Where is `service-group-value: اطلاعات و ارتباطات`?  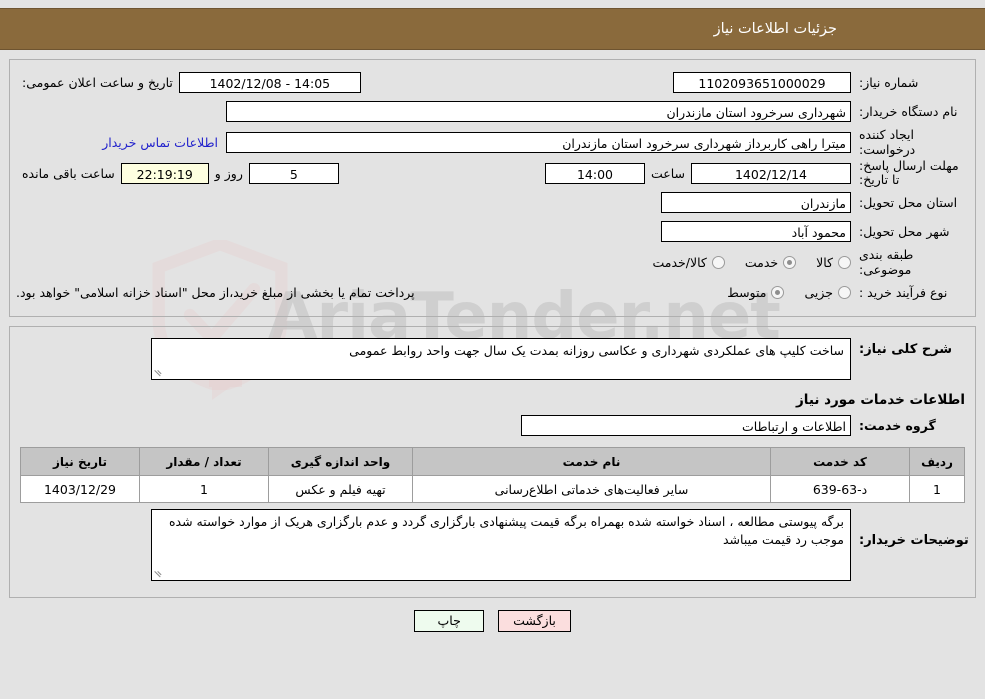 service-group-value: اطلاعات و ارتباطات is located at coordinates (686, 425).